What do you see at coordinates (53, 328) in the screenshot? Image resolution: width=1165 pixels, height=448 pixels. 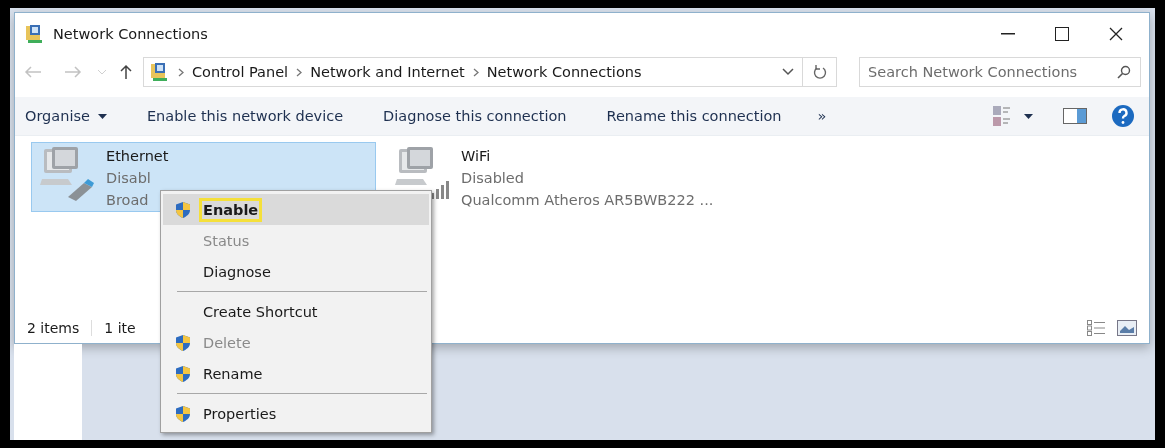 I see `item-count: 2 items` at bounding box center [53, 328].